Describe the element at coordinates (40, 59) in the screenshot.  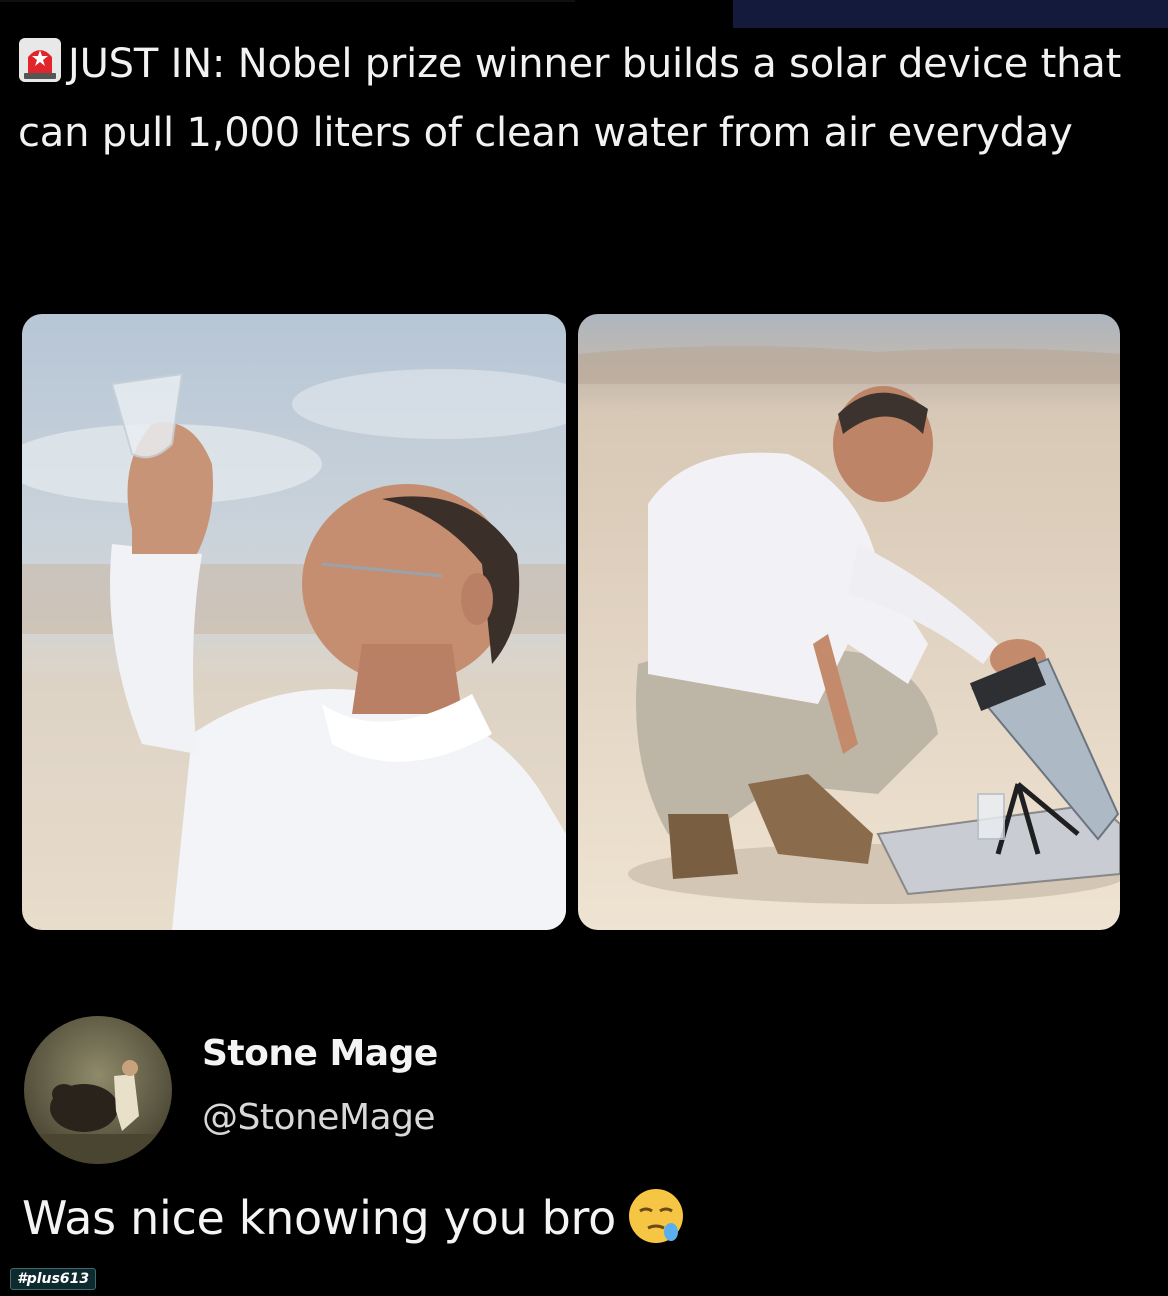
I see `siren-icon` at that location.